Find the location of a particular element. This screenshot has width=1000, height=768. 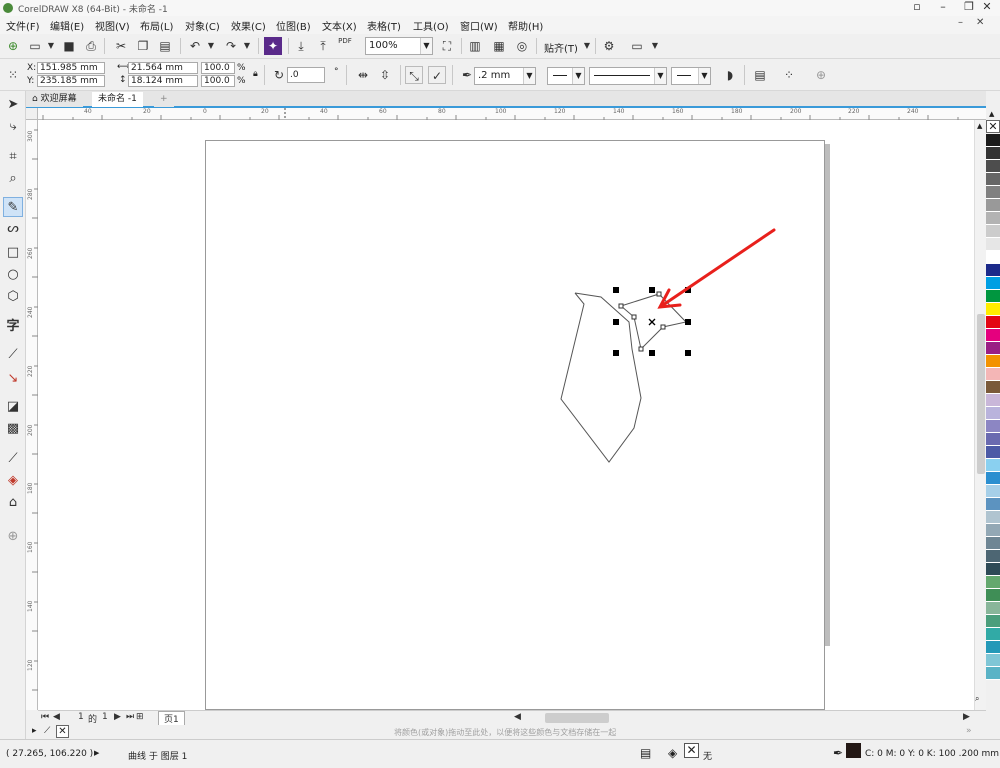

export-icon: ⤒ is located at coordinates (323, 46).